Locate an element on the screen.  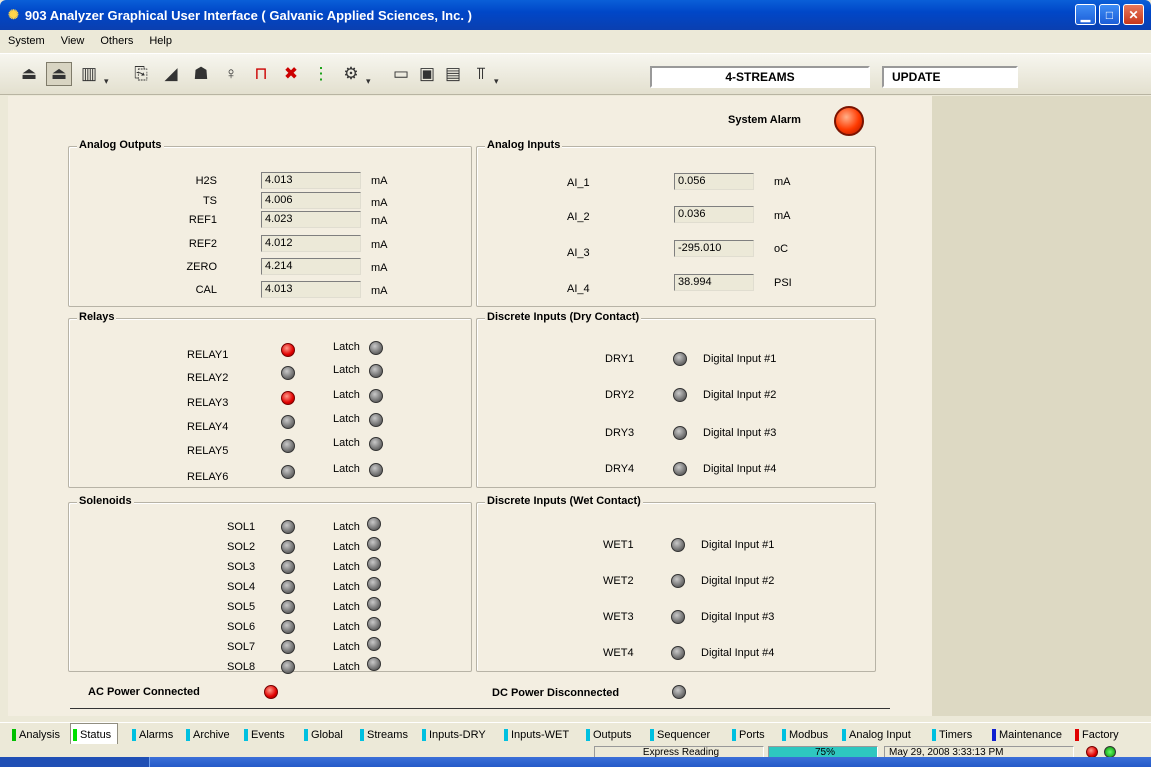
tab-label: Maintenance is located at coordinates (1030, 734).